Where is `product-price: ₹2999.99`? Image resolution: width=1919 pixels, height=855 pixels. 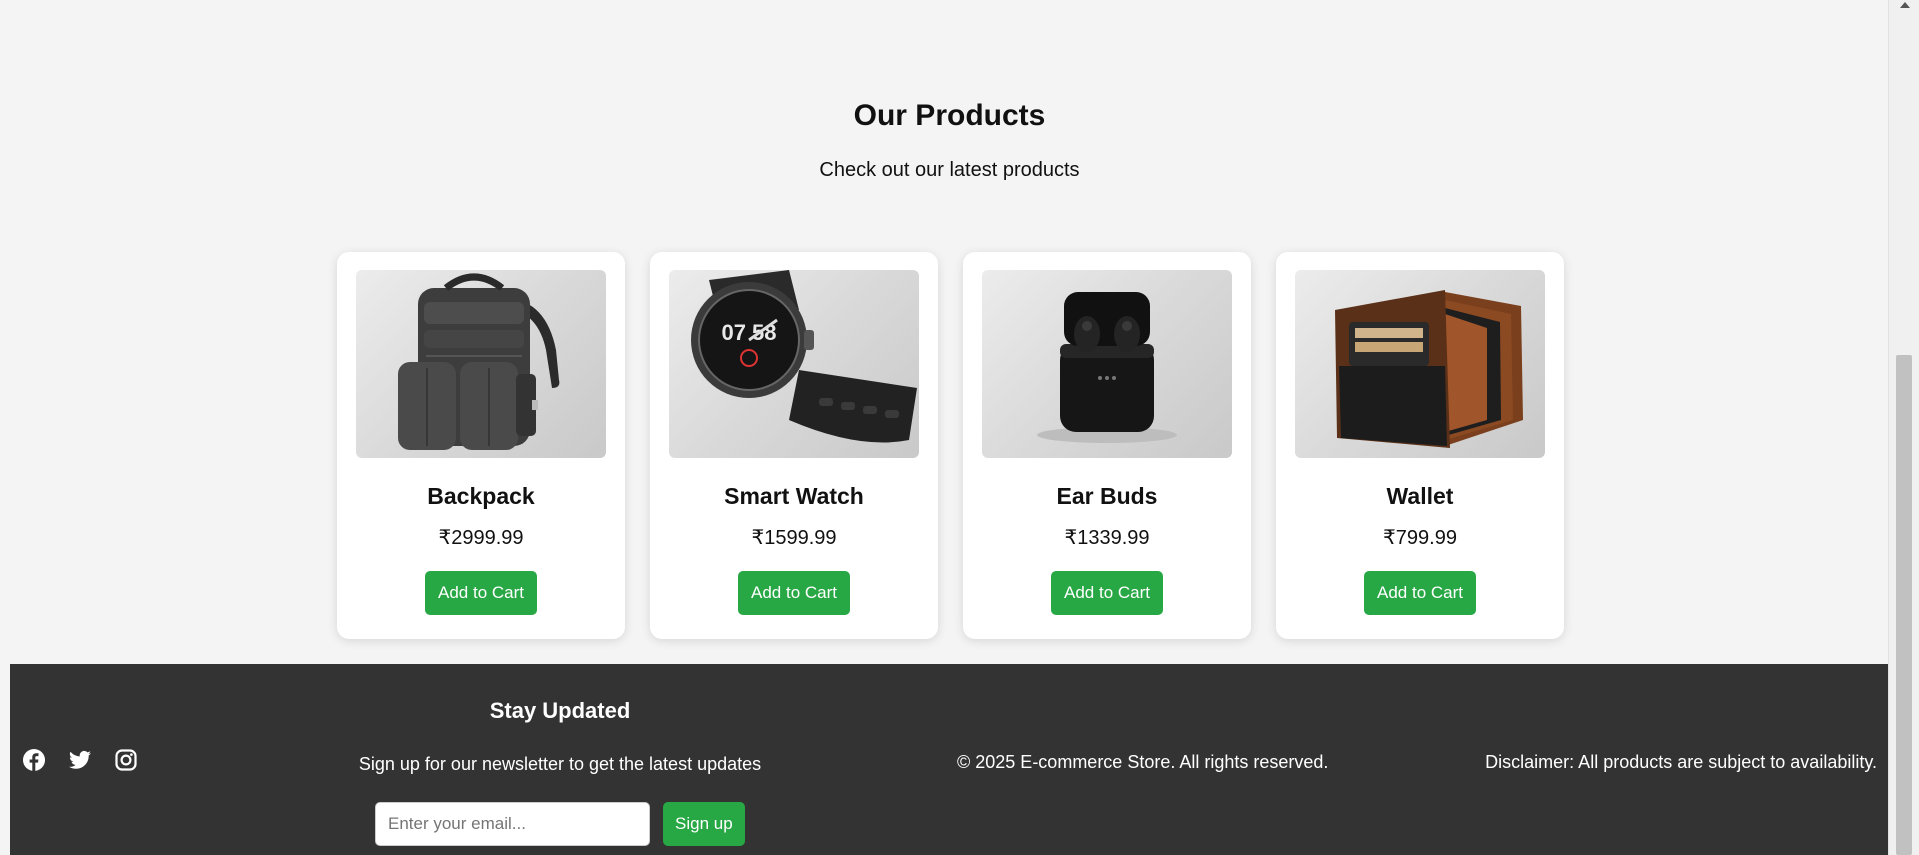 product-price: ₹2999.99 is located at coordinates (481, 538).